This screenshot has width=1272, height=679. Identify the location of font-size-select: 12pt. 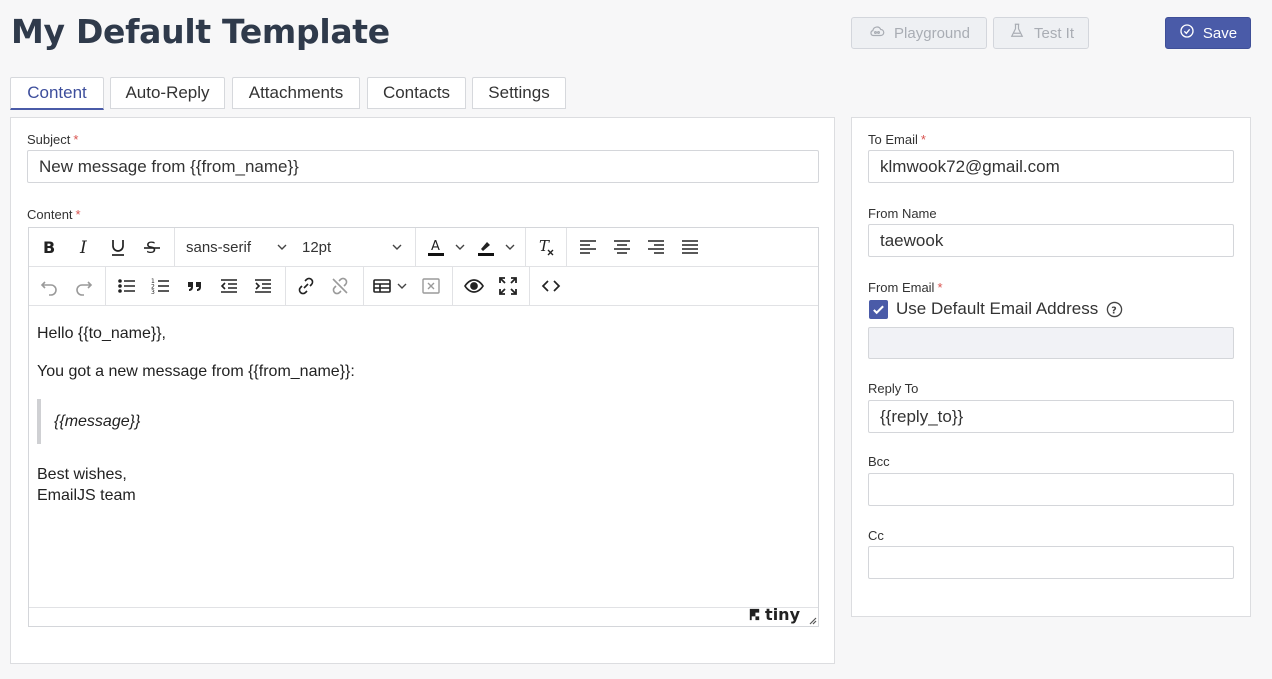
(316, 247).